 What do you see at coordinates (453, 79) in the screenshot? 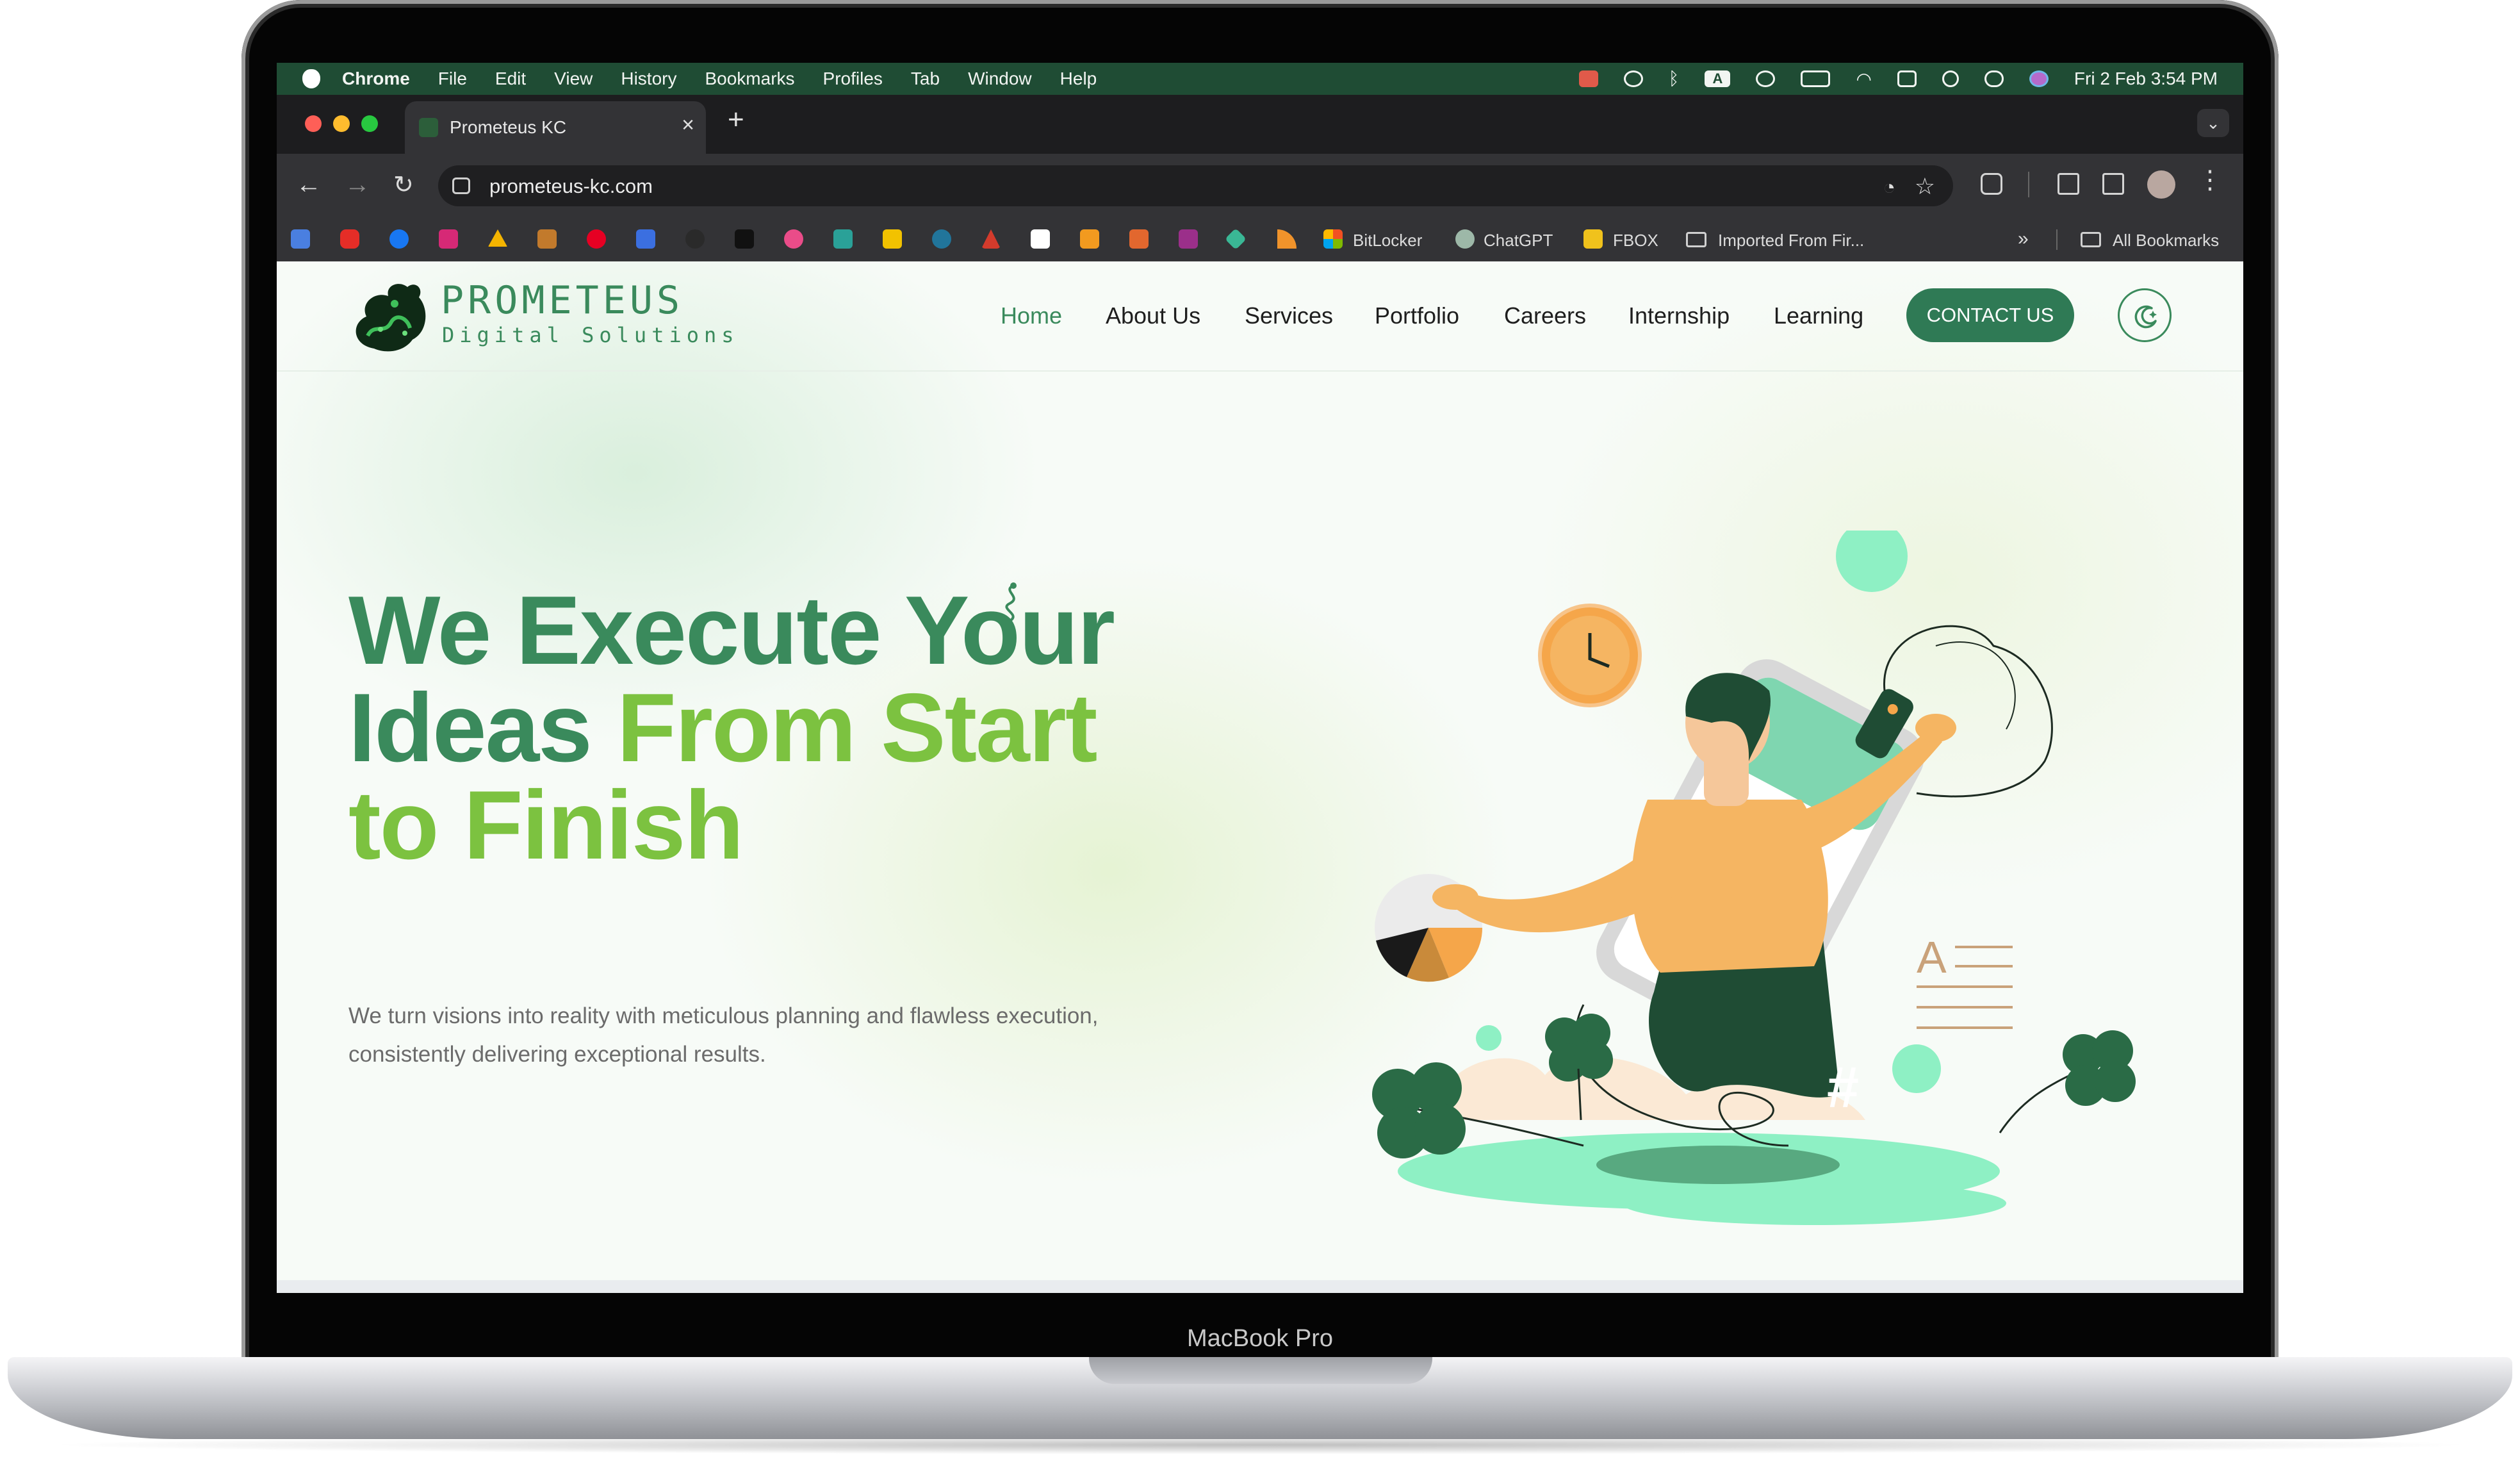
I see `menu-file: File` at bounding box center [453, 79].